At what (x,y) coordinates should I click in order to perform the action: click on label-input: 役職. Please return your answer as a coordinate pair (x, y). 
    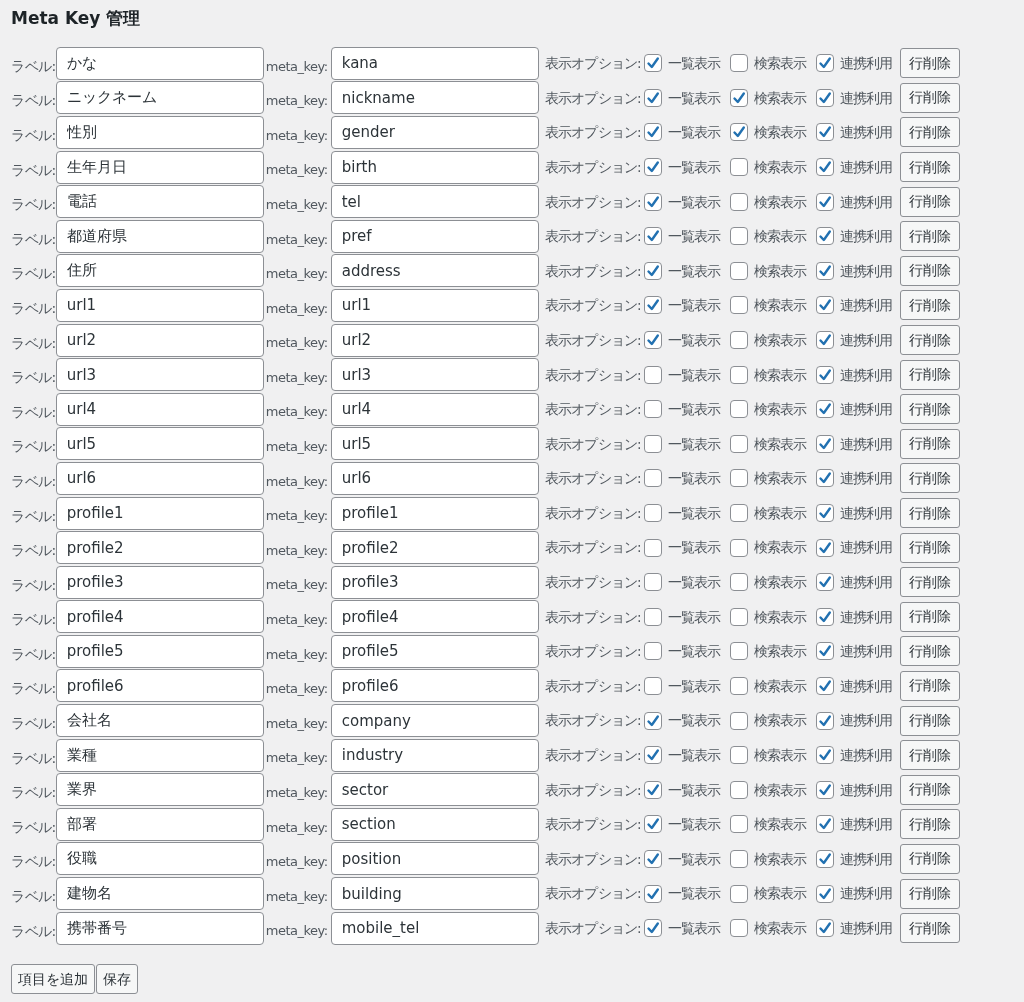
    Looking at the image, I should click on (159, 859).